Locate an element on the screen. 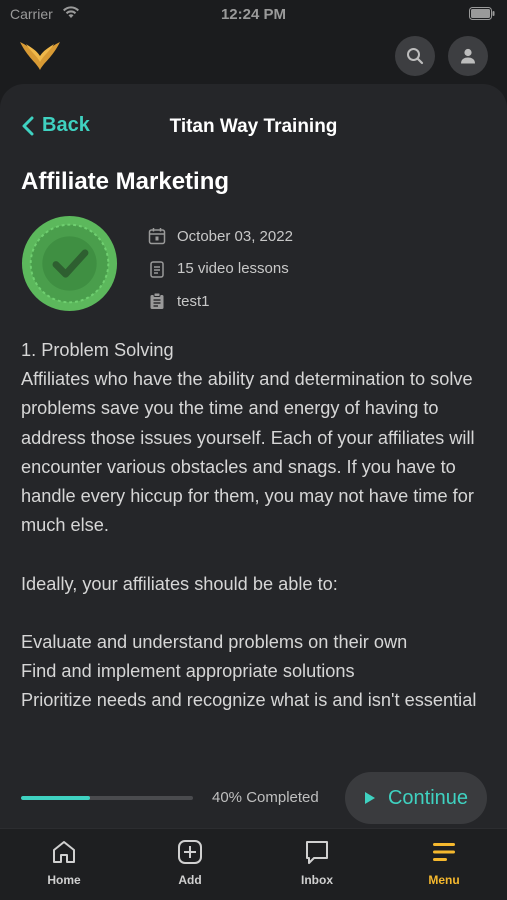 This screenshot has width=507, height=900. home-icon is located at coordinates (64, 852).